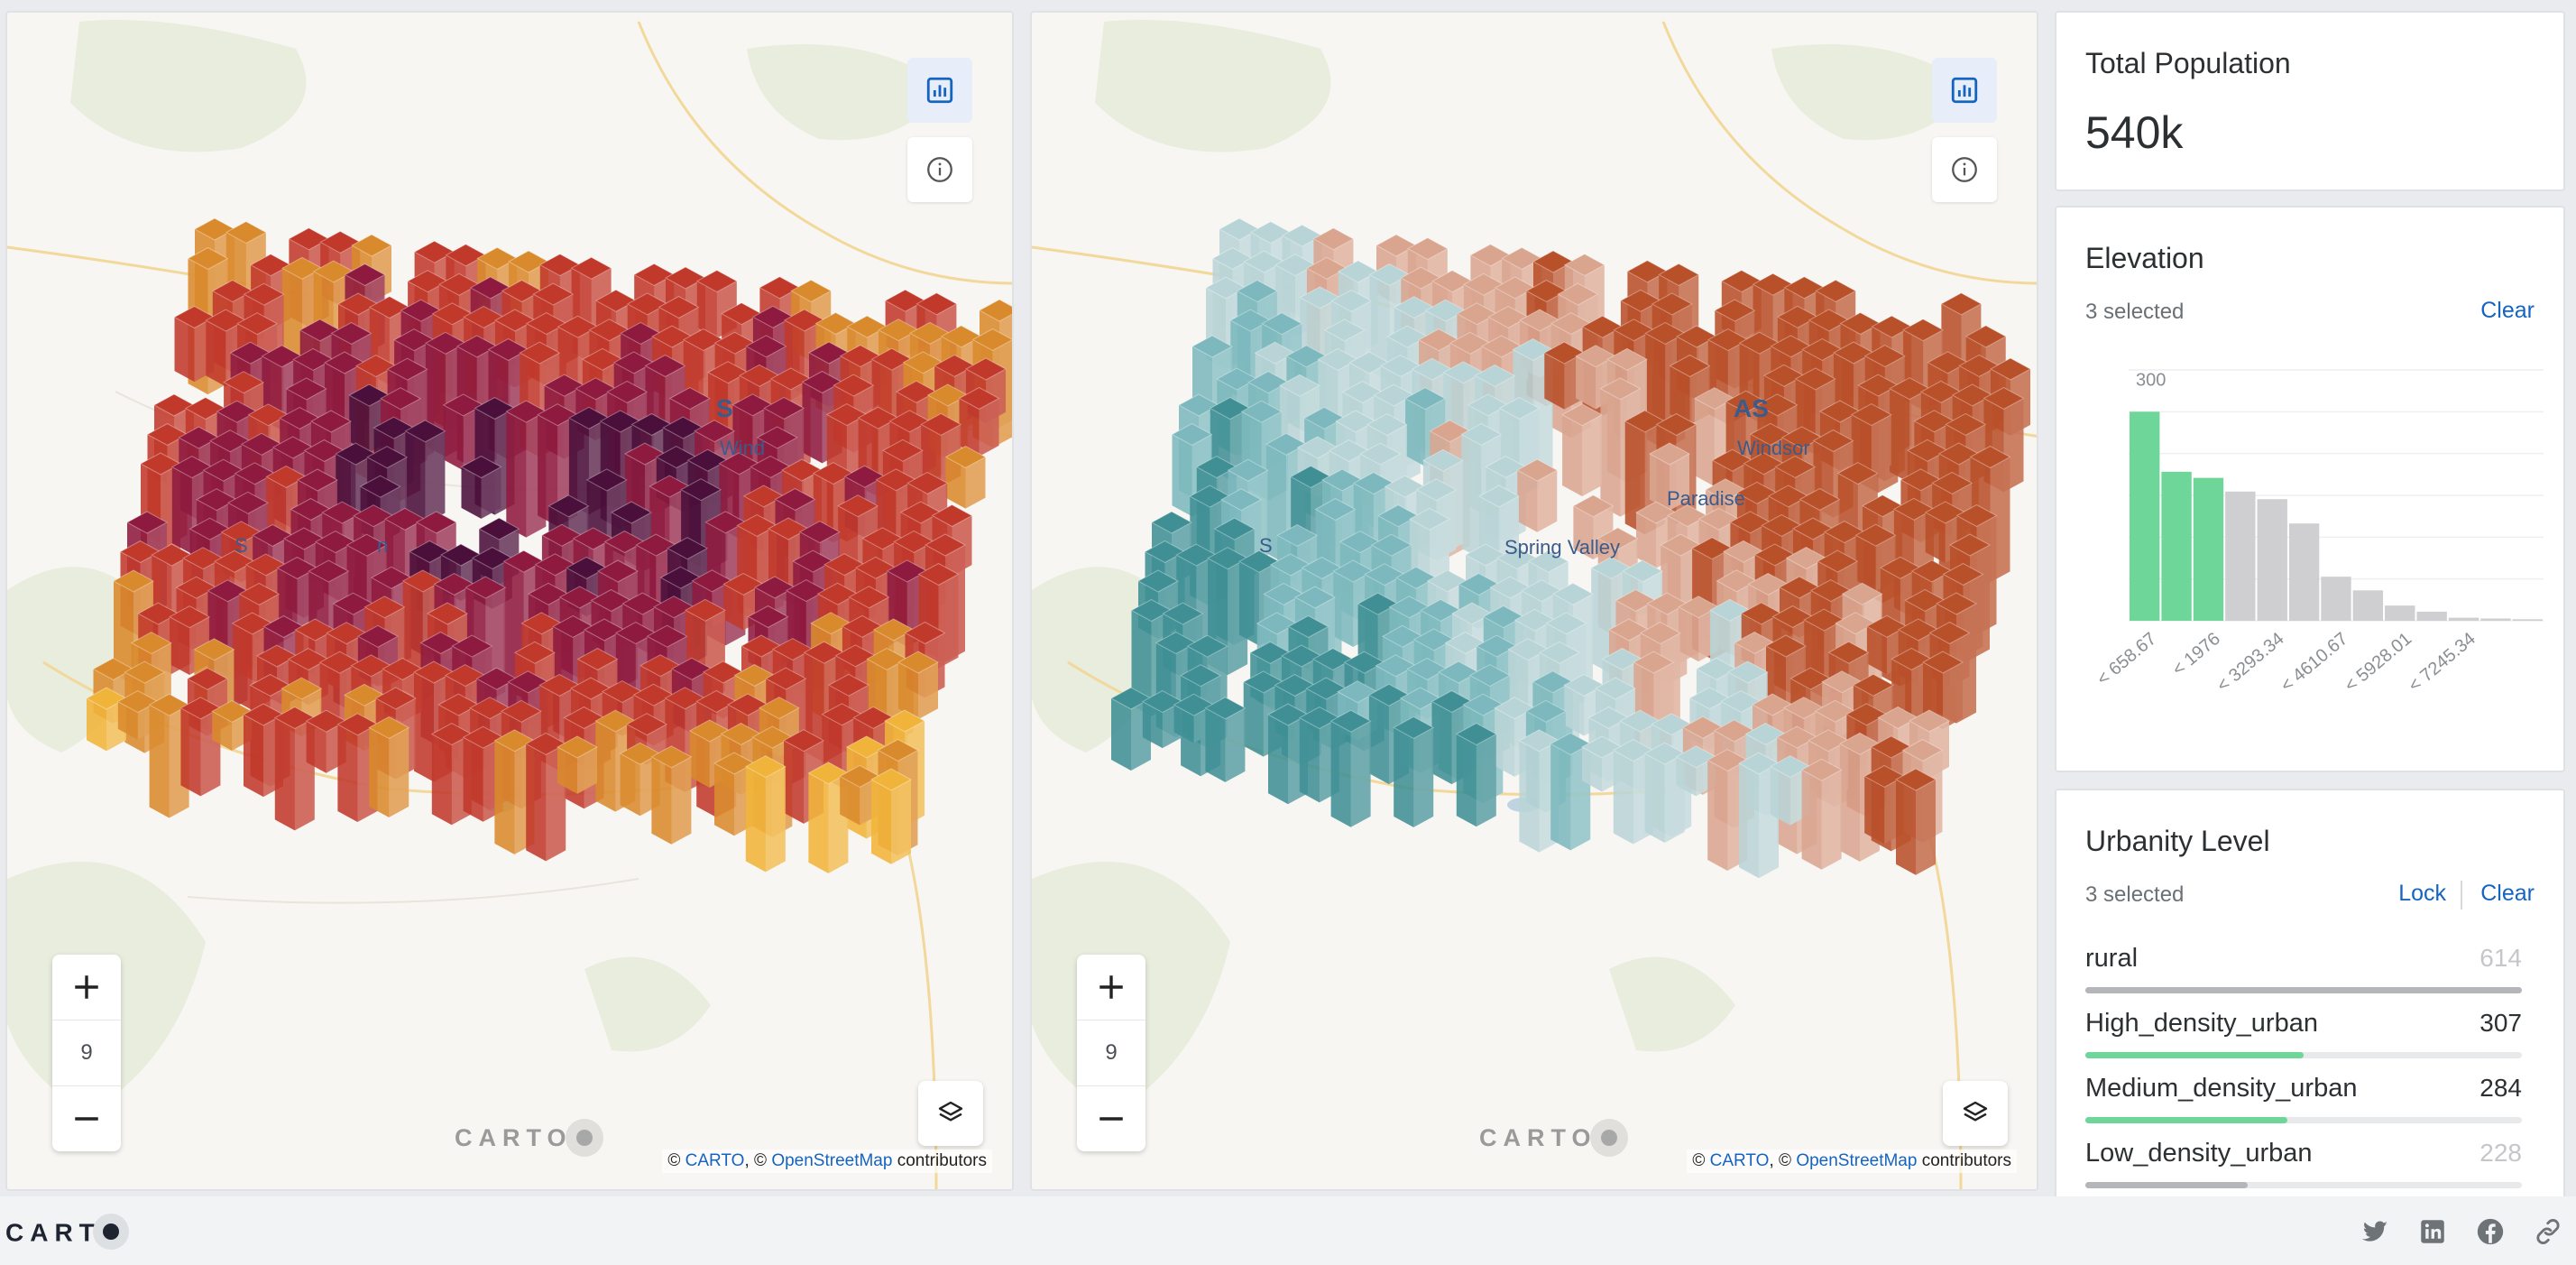 The height and width of the screenshot is (1265, 2576). I want to click on map-label: Paradise, so click(1706, 499).